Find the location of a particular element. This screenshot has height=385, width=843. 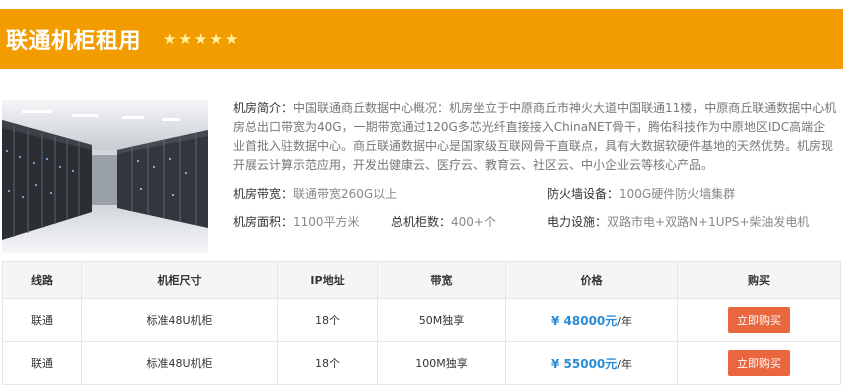

table-row: 联通 标准48U机柜 18个 100M独享 ¥ 55000元/年 立即购买 is located at coordinates (421, 363).